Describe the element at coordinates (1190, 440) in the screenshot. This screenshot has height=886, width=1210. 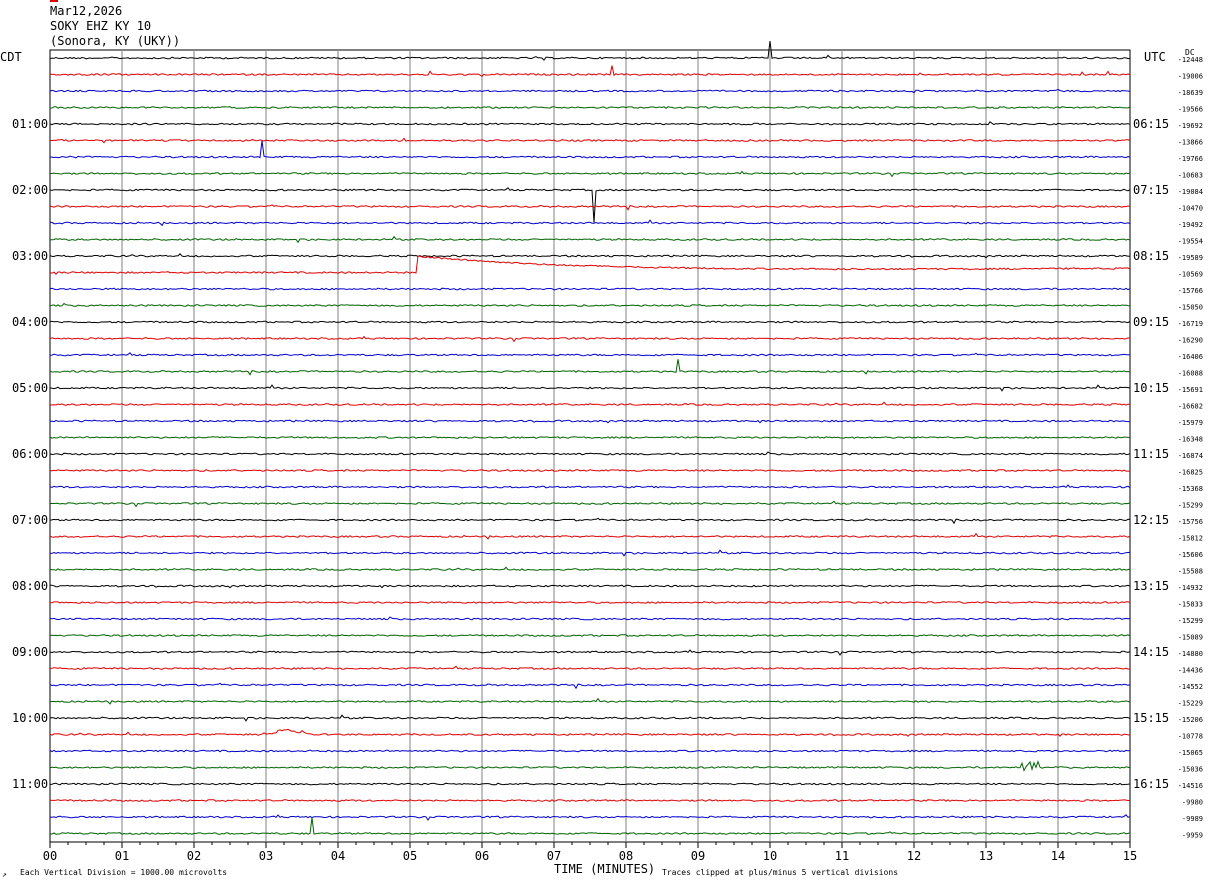
I see `trace-offset-label: -16348` at that location.